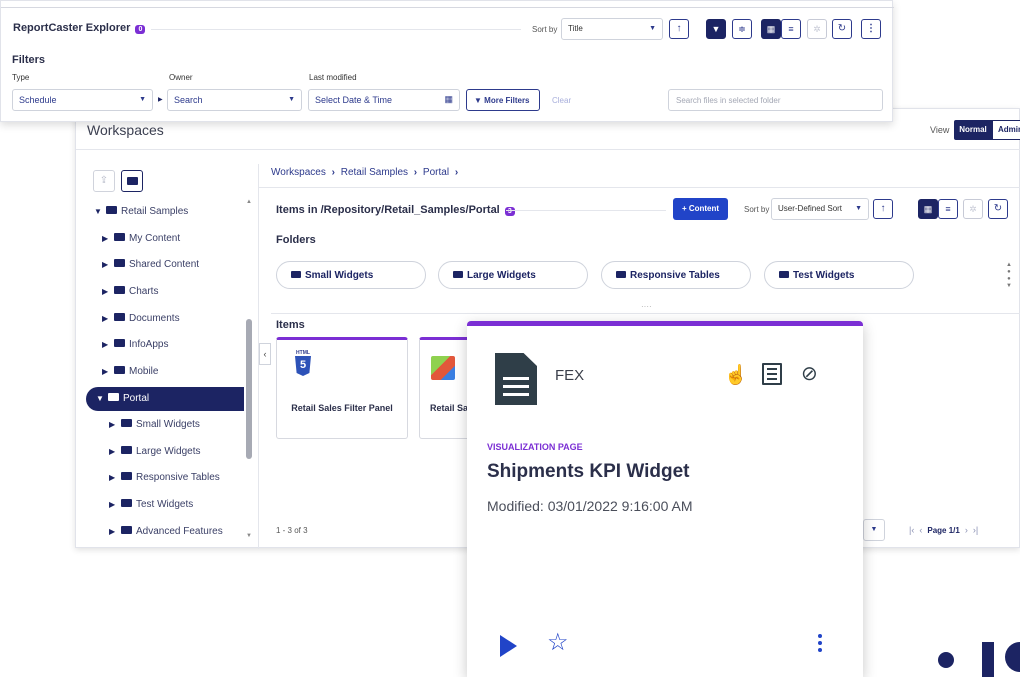 This screenshot has height=677, width=1020. Describe the element at coordinates (342, 388) in the screenshot. I see `item-card: HTML 5 Retail Sales Filter Panel` at that location.